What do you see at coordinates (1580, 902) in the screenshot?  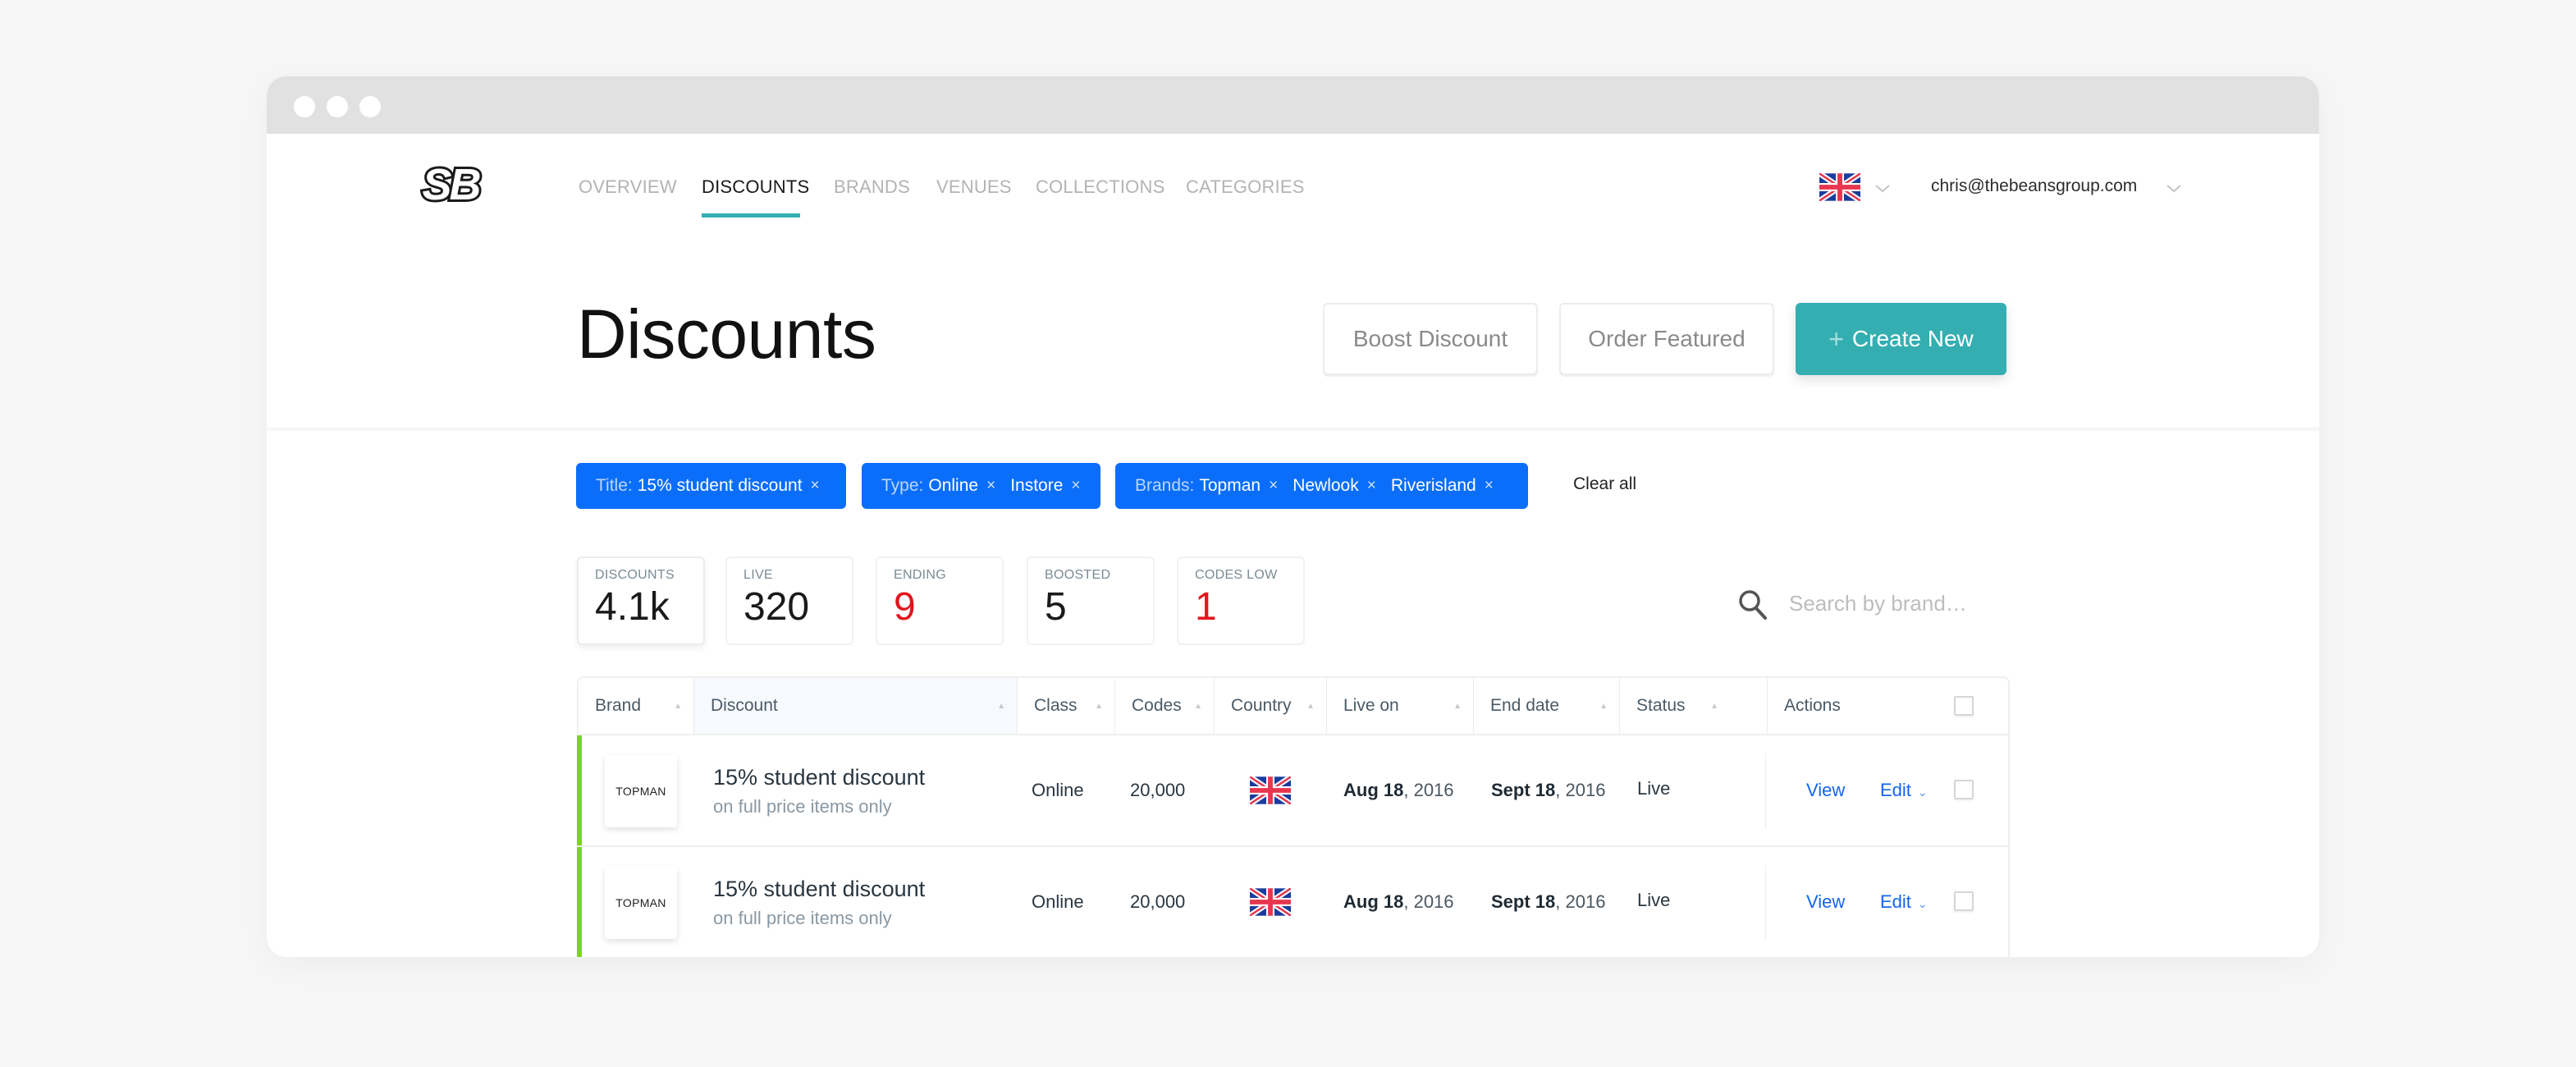 I see `end-date-year: , 2016` at bounding box center [1580, 902].